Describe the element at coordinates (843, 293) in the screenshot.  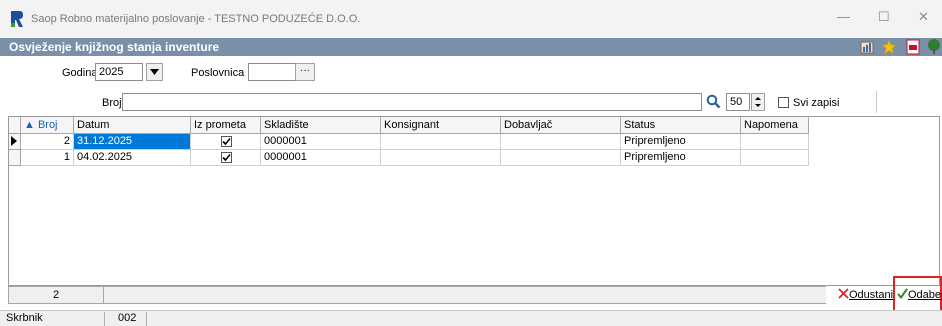
I see `close-x-icon` at that location.